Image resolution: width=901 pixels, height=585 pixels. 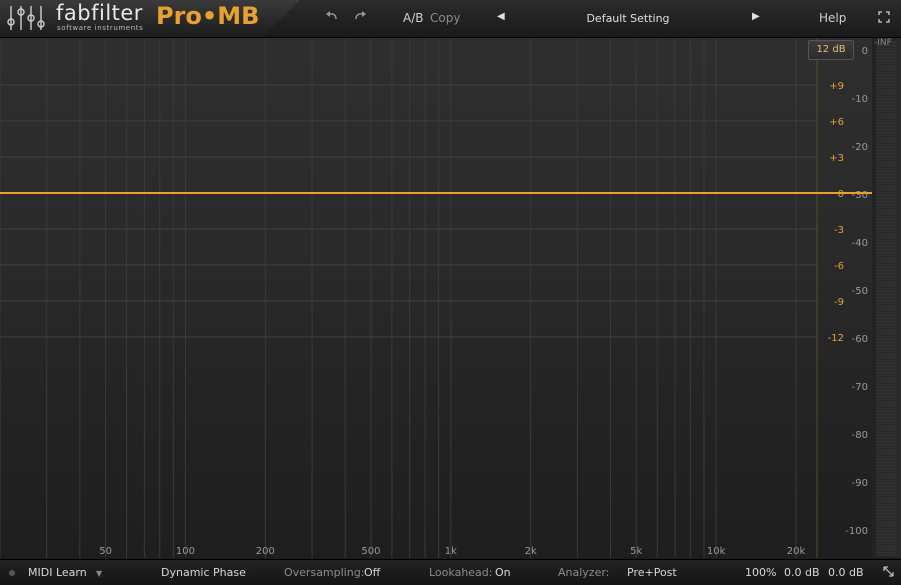 I want to click on arrow-right-icon: ▶, so click(x=756, y=16).